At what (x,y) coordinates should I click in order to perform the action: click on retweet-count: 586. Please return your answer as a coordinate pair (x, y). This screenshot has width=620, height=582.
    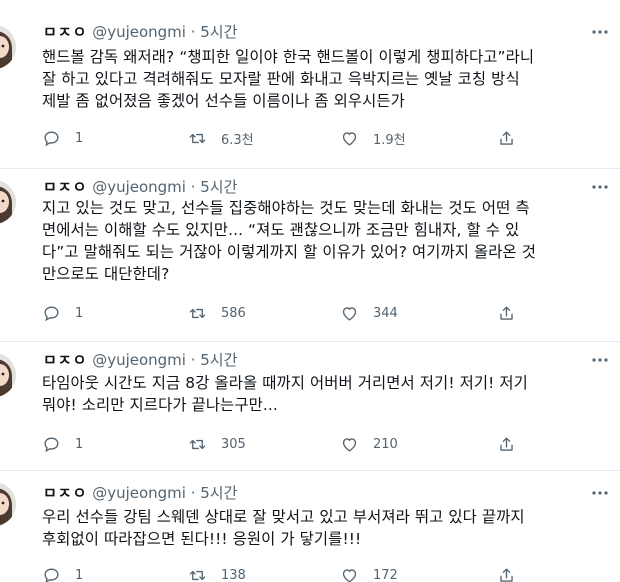
    Looking at the image, I should click on (233, 313).